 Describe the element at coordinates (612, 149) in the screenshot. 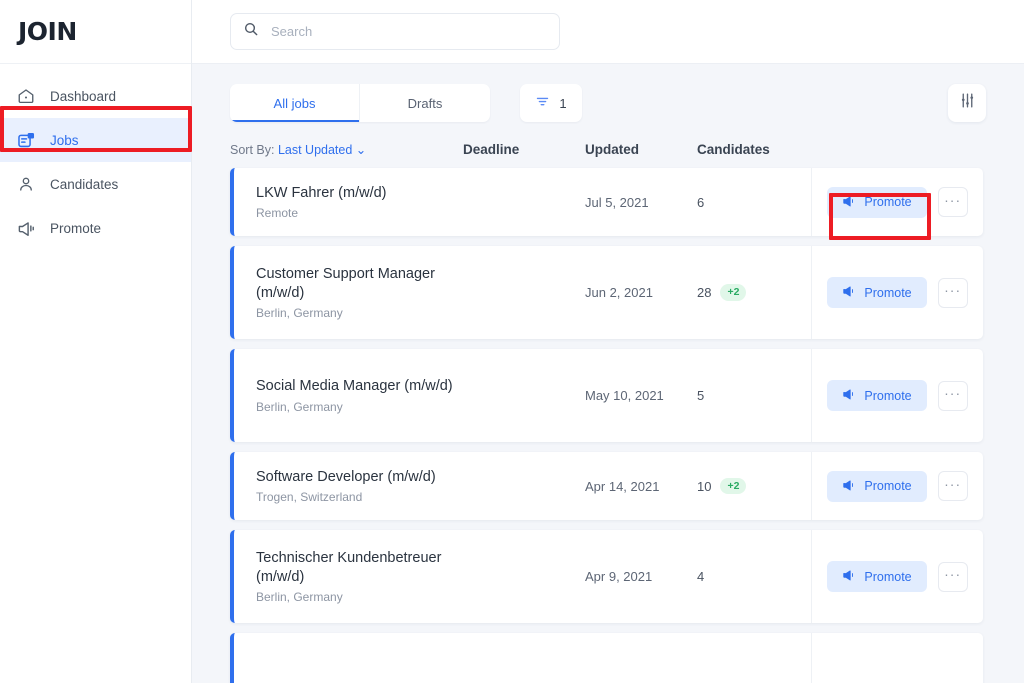

I see `column-header-updated: Updated` at that location.